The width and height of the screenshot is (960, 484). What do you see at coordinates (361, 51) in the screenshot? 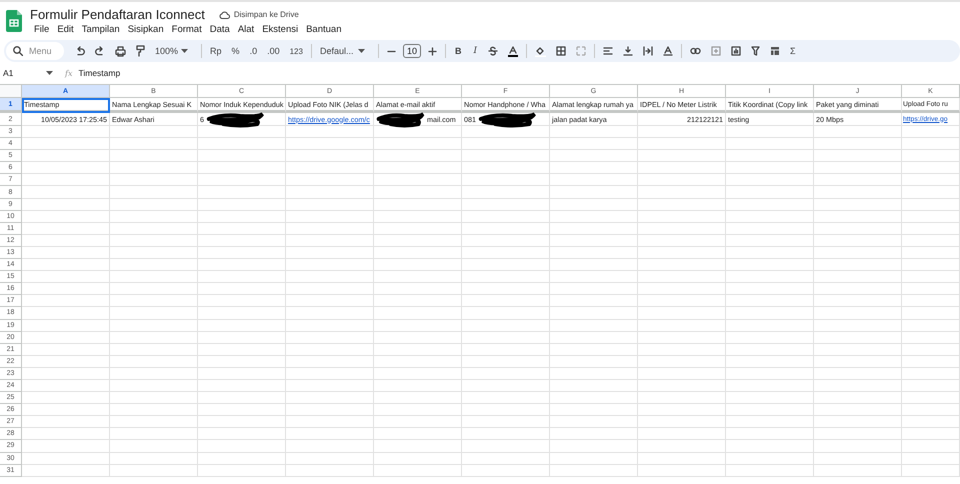
I see `caret-icon` at bounding box center [361, 51].